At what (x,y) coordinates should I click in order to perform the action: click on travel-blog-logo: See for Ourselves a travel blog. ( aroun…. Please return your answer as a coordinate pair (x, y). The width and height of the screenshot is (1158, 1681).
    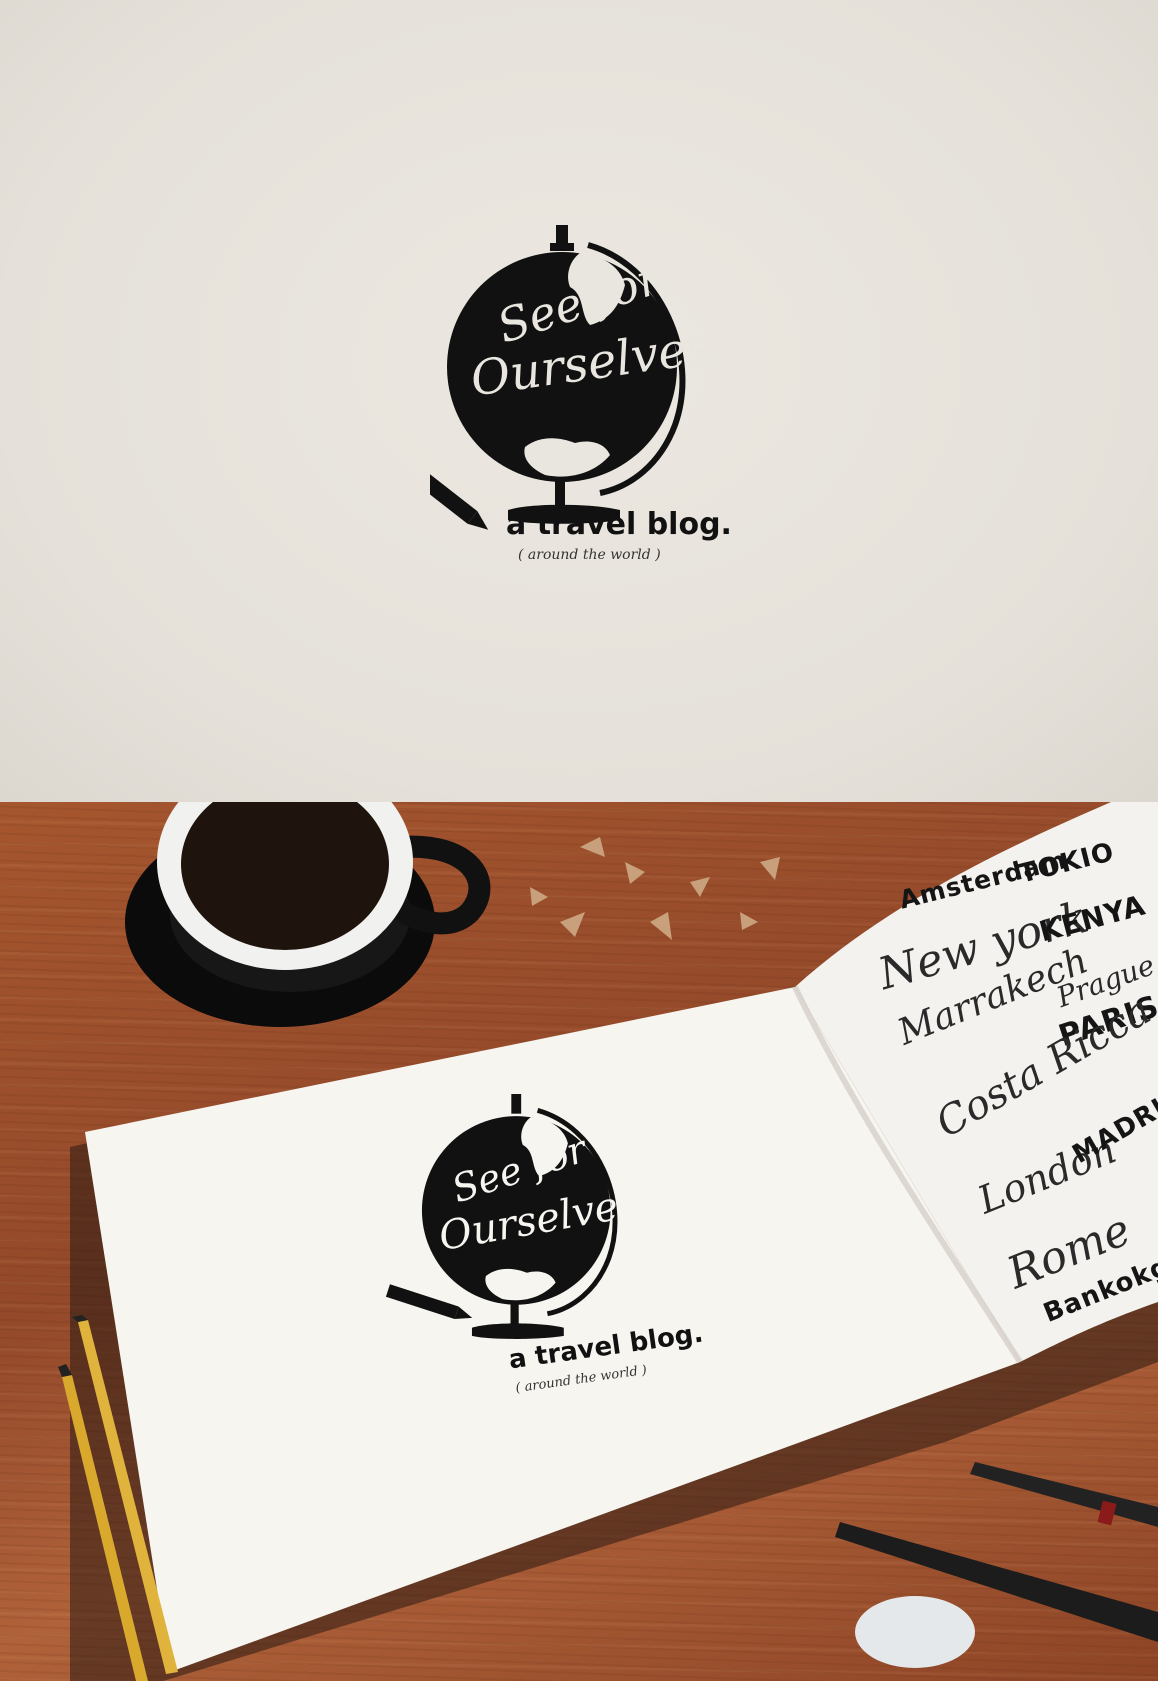
    Looking at the image, I should click on (581, 425).